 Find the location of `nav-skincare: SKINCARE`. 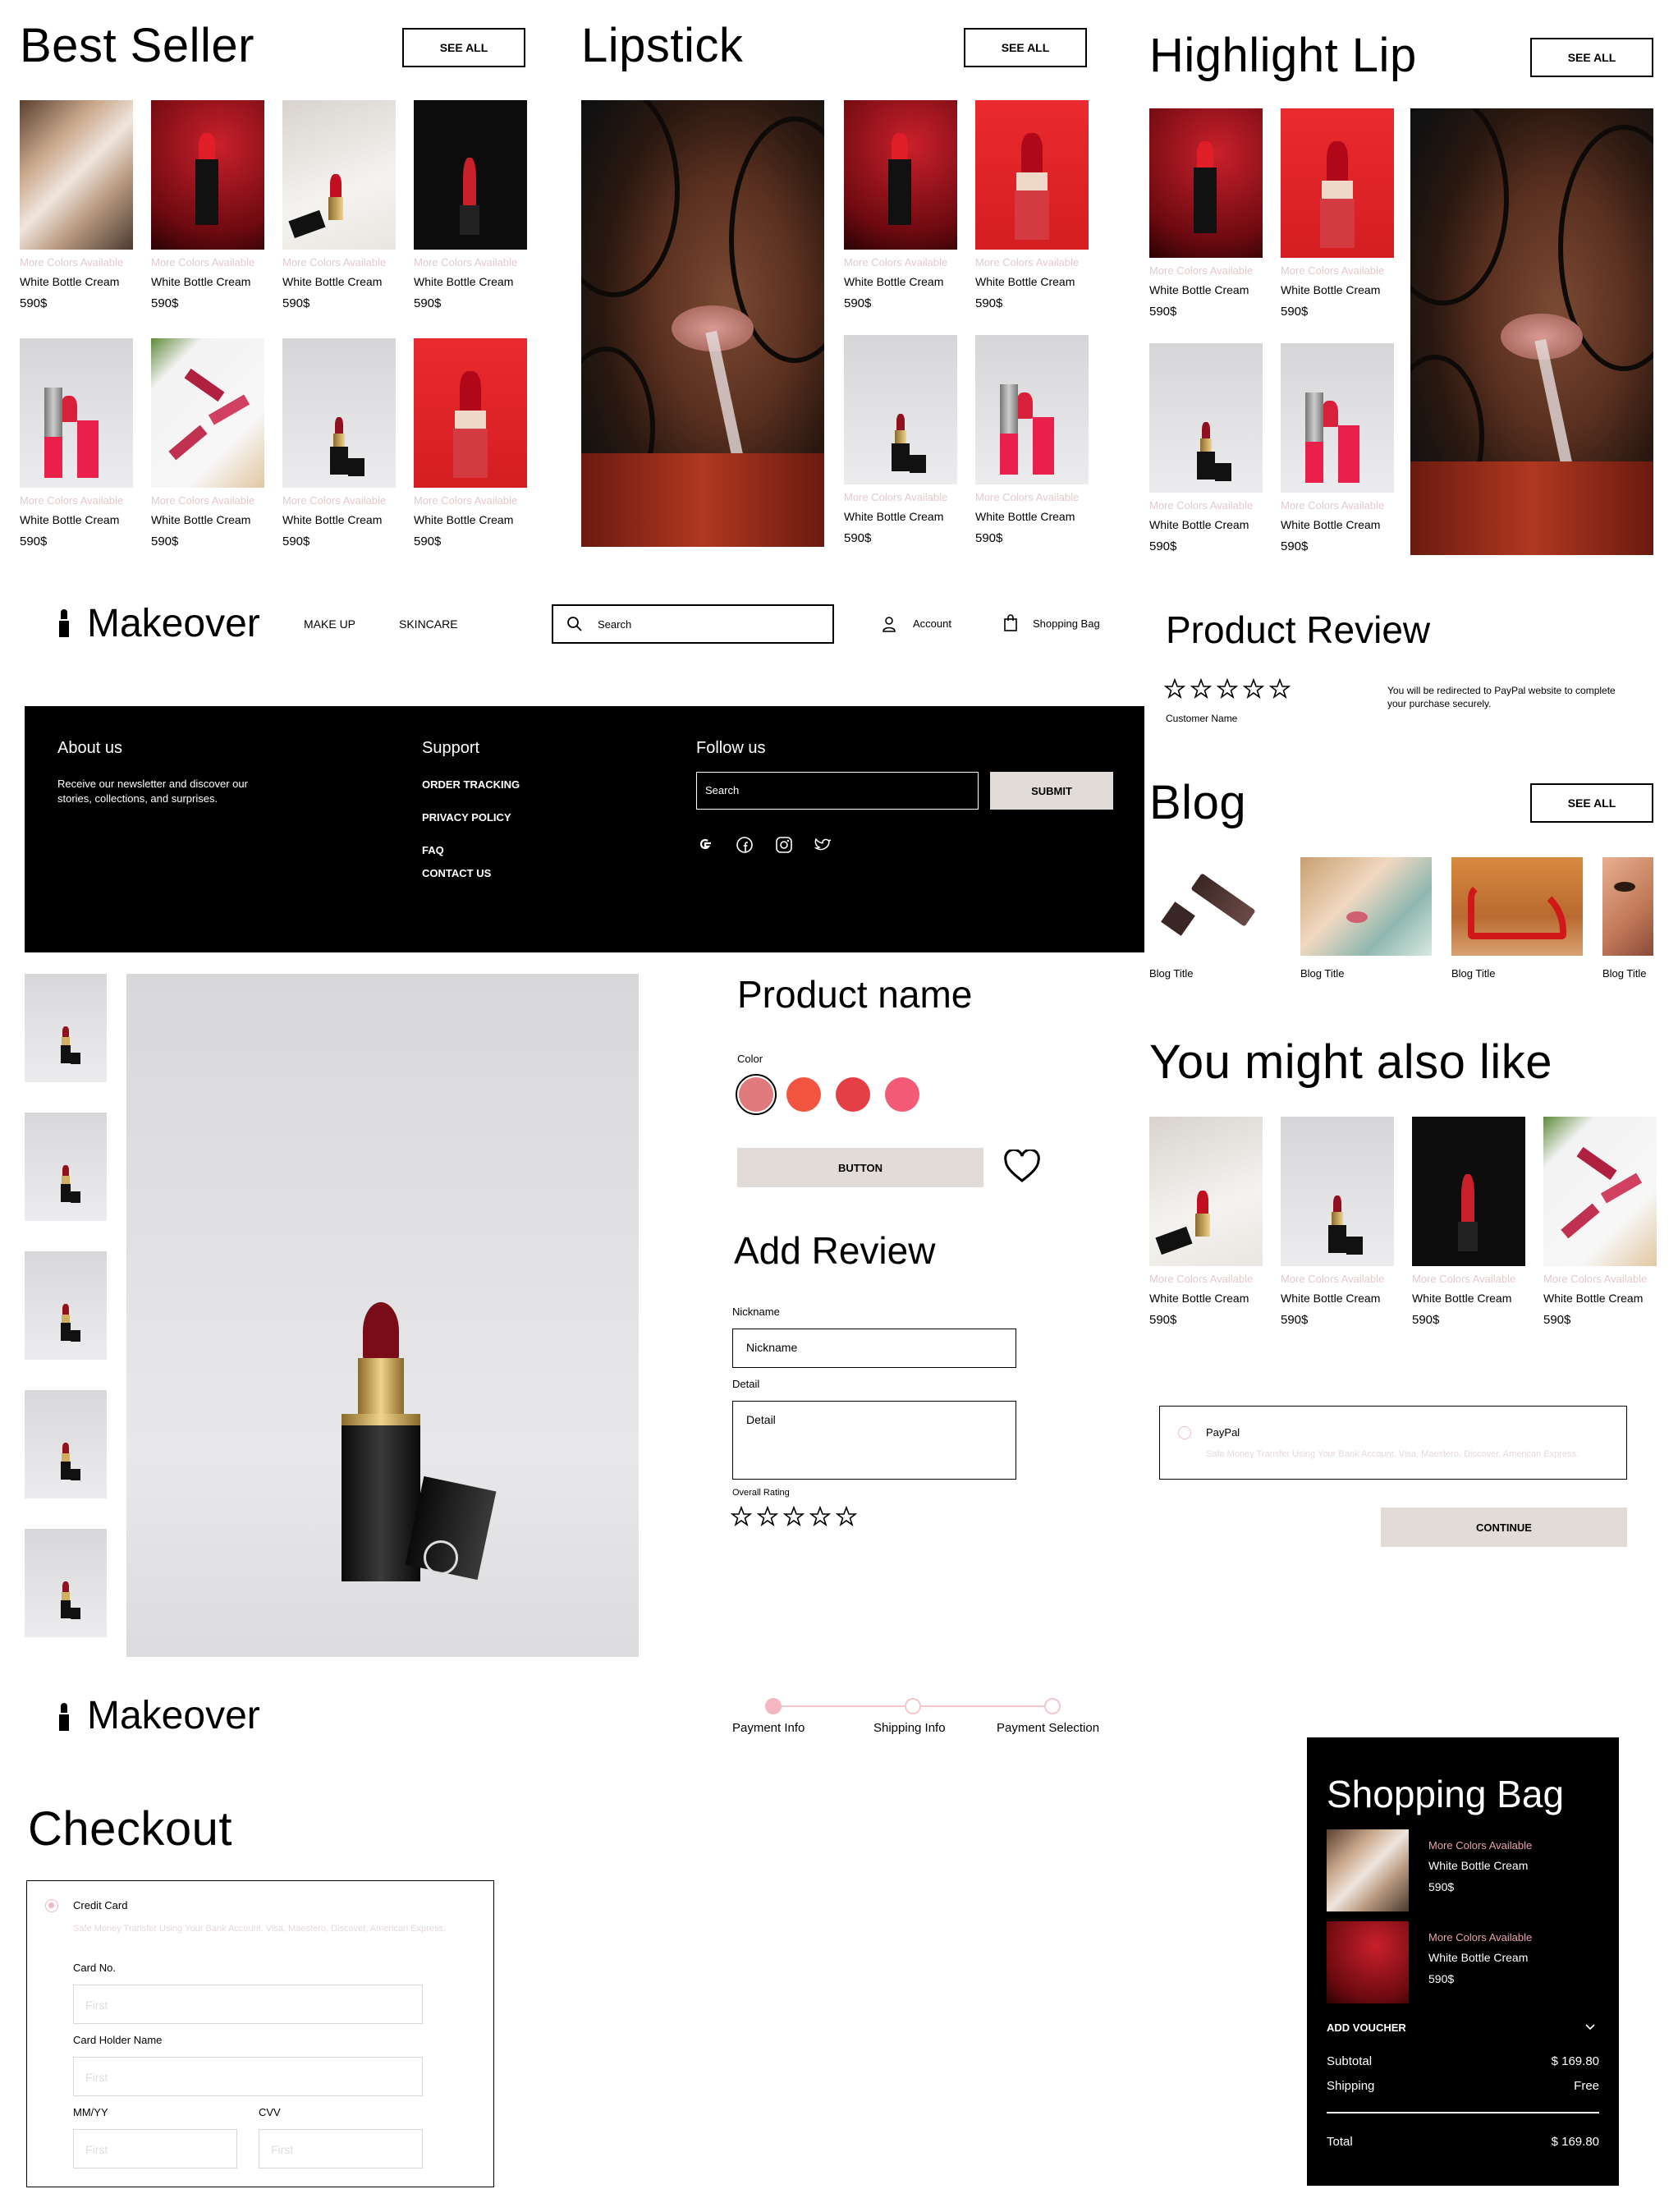

nav-skincare: SKINCARE is located at coordinates (428, 624).